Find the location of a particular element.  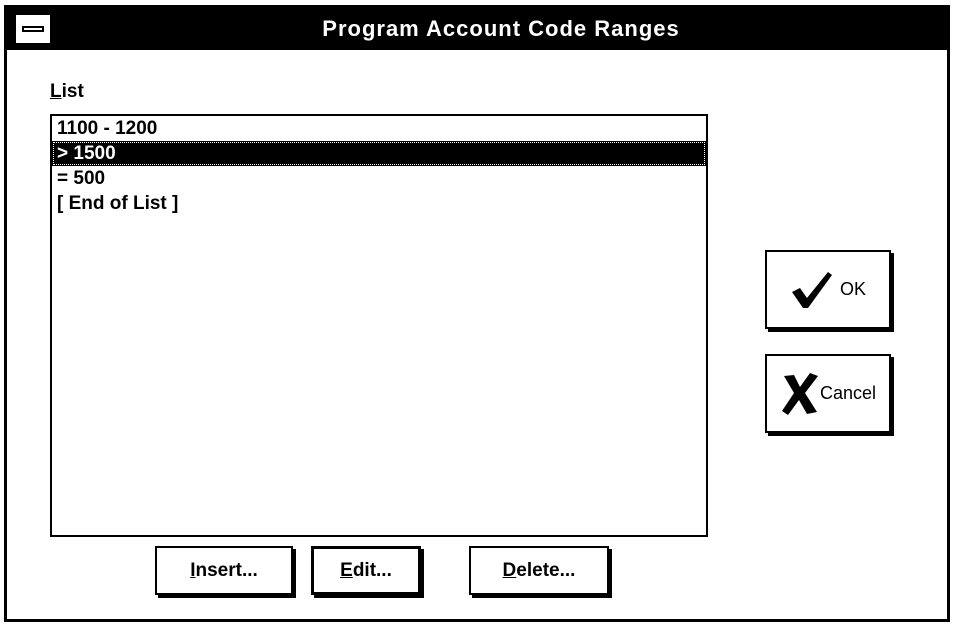

system-menu-icon is located at coordinates (33, 29).